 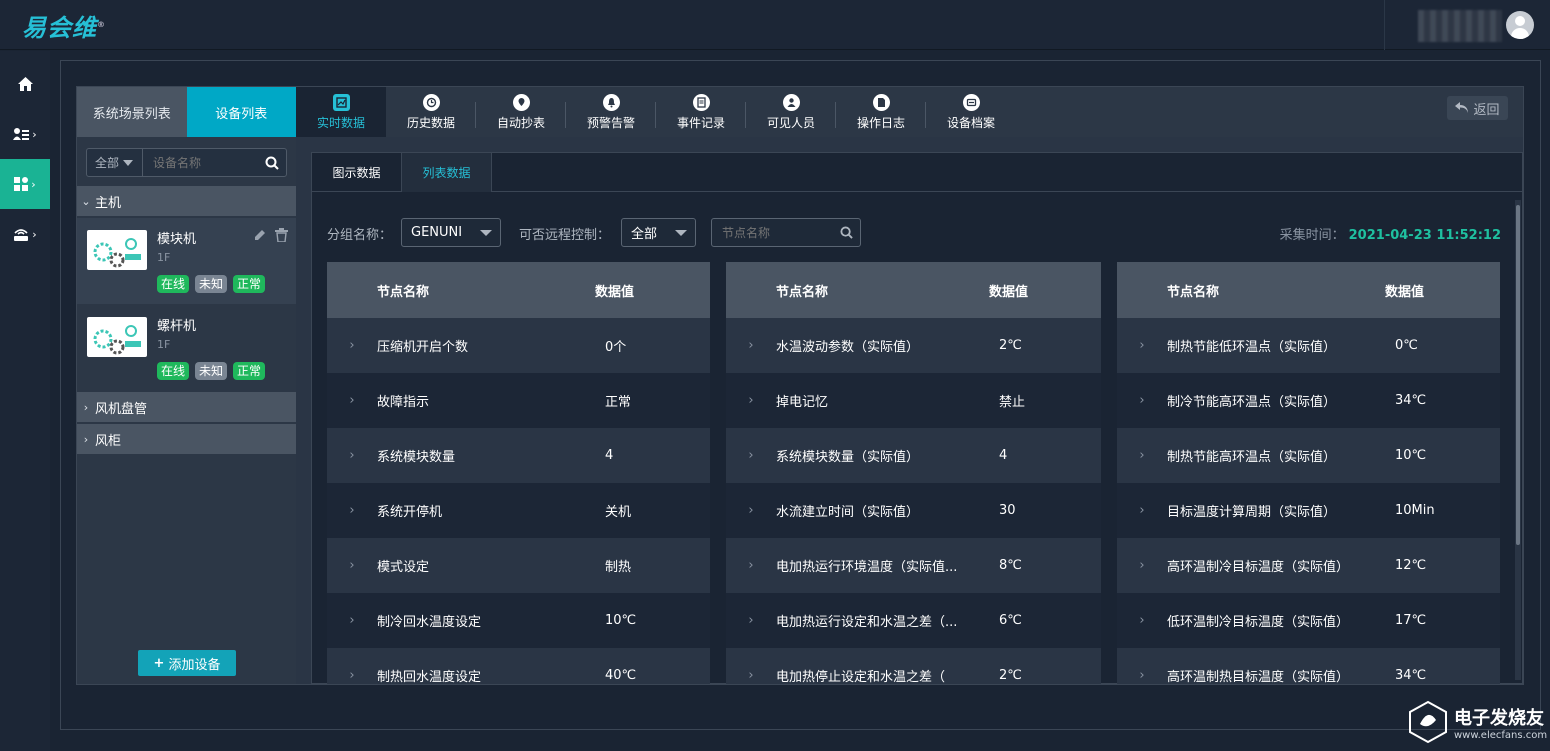 What do you see at coordinates (25, 84) in the screenshot?
I see `home-nav` at bounding box center [25, 84].